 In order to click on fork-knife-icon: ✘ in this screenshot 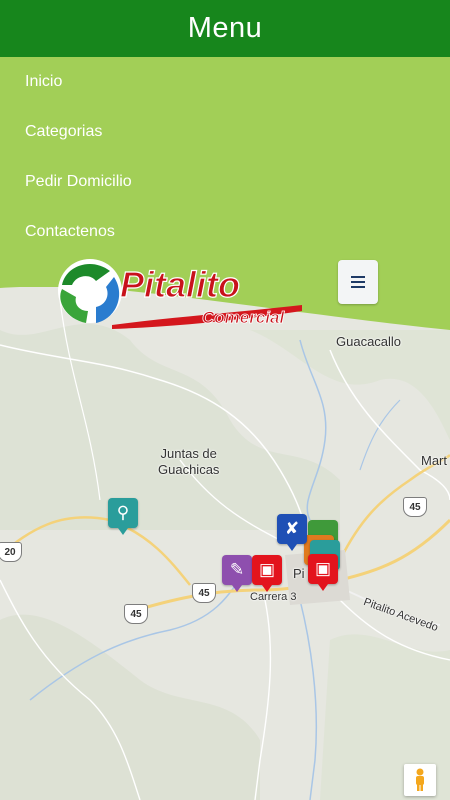, I will do `click(292, 528)`.